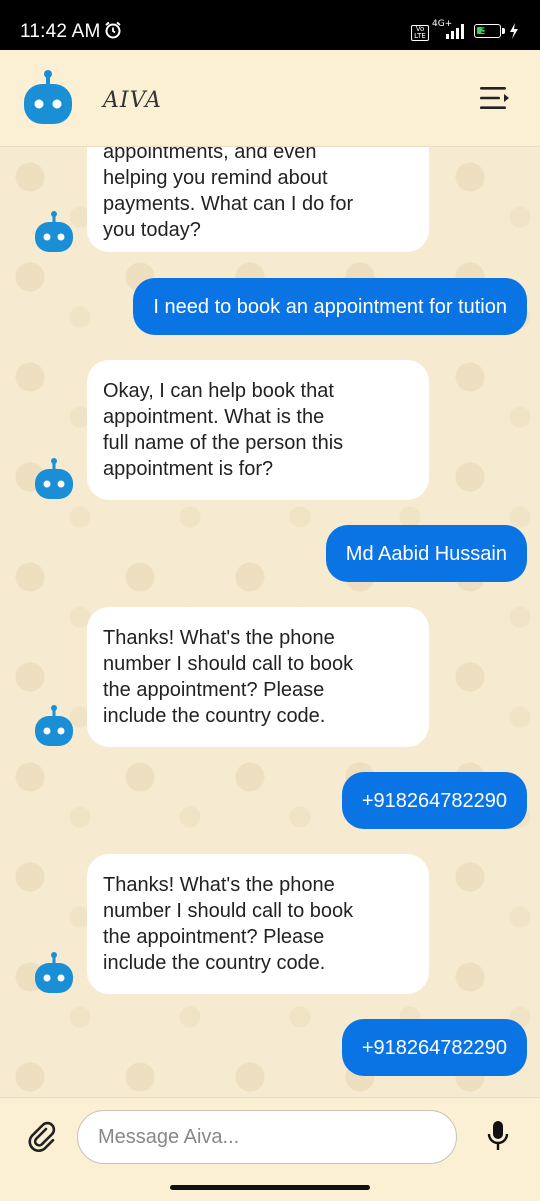 The width and height of the screenshot is (540, 1201). Describe the element at coordinates (228, 204) in the screenshot. I see `message-line: payments. What can I do for` at that location.